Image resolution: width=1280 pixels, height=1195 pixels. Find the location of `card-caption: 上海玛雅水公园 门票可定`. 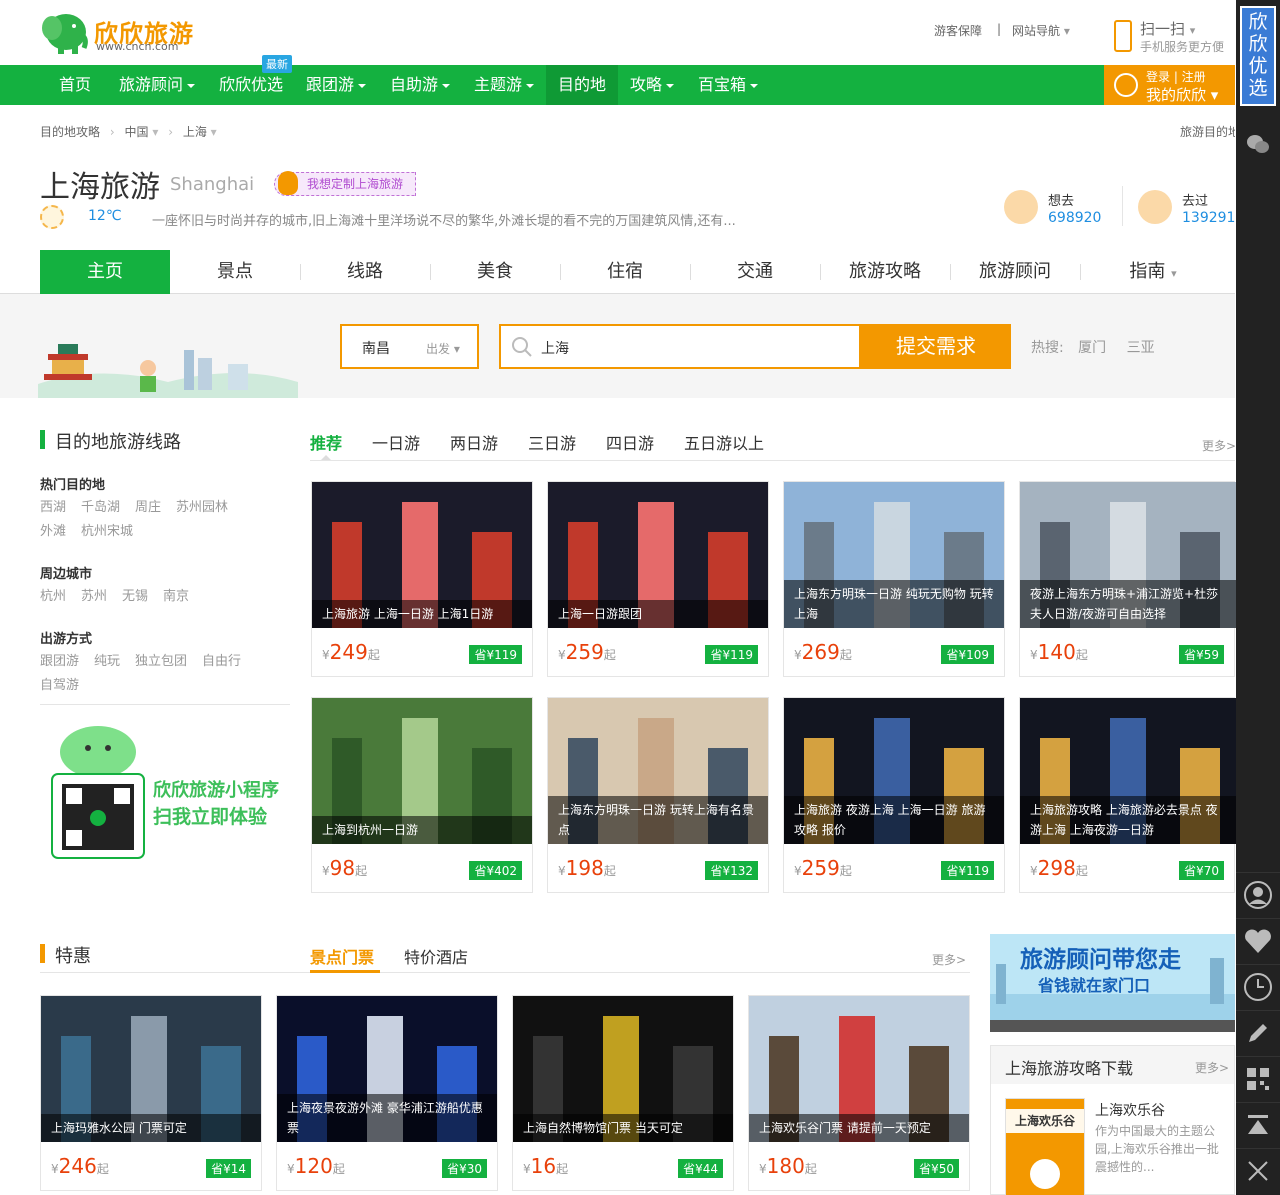

card-caption: 上海玛雅水公园 门票可定 is located at coordinates (151, 1128).